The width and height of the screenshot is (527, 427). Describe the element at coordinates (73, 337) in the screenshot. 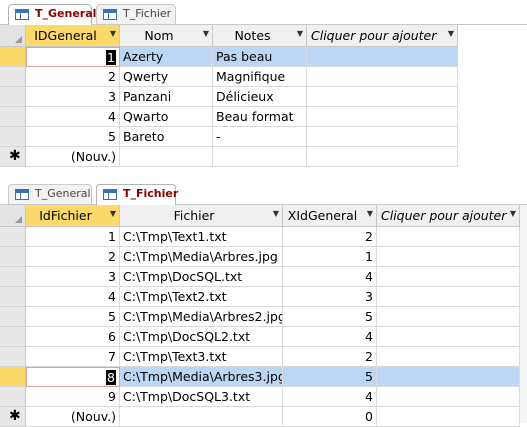

I see `cell-idfichier: 6` at that location.